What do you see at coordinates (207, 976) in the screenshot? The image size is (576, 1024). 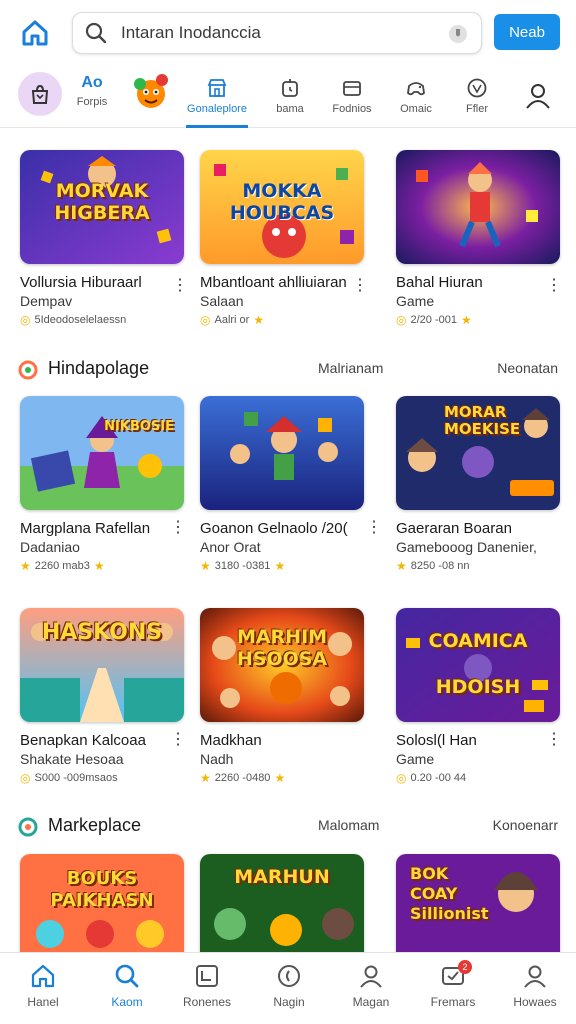 I see `library-icon` at bounding box center [207, 976].